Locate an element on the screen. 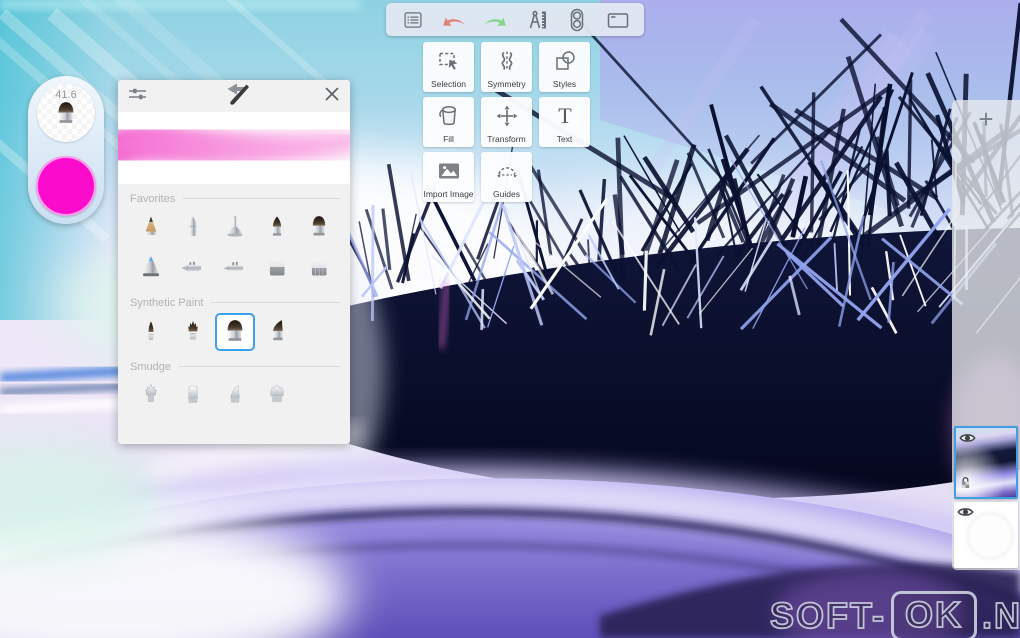 The image size is (1020, 638). symmetry-icon is located at coordinates (507, 60).